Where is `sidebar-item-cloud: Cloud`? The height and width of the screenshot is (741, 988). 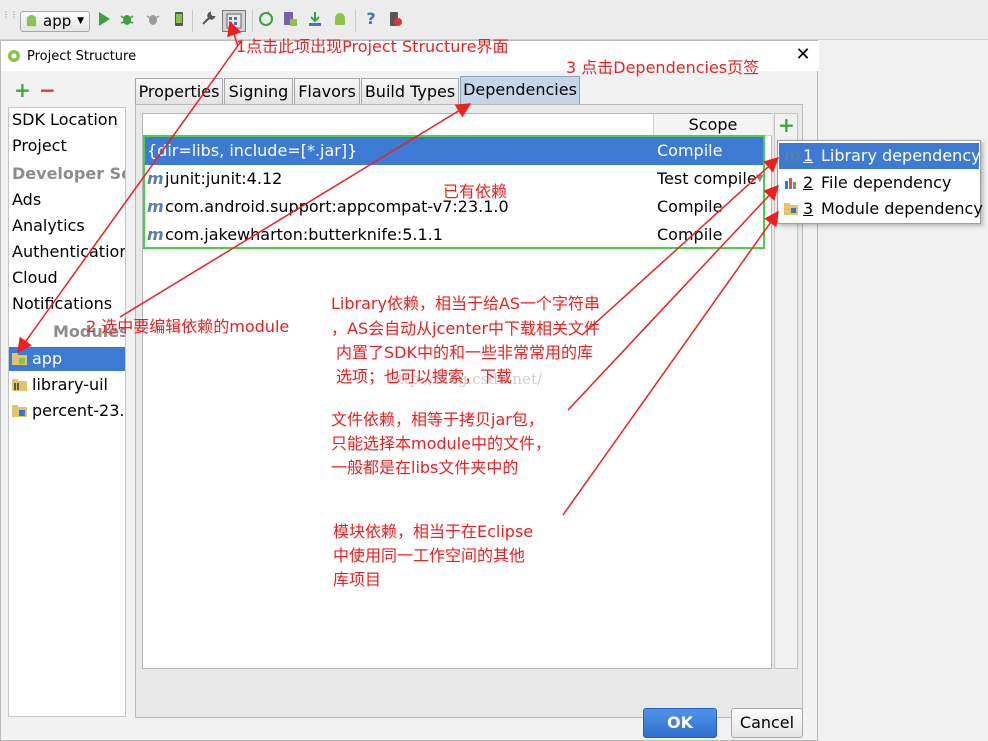
sidebar-item-cloud: Cloud is located at coordinates (35, 278).